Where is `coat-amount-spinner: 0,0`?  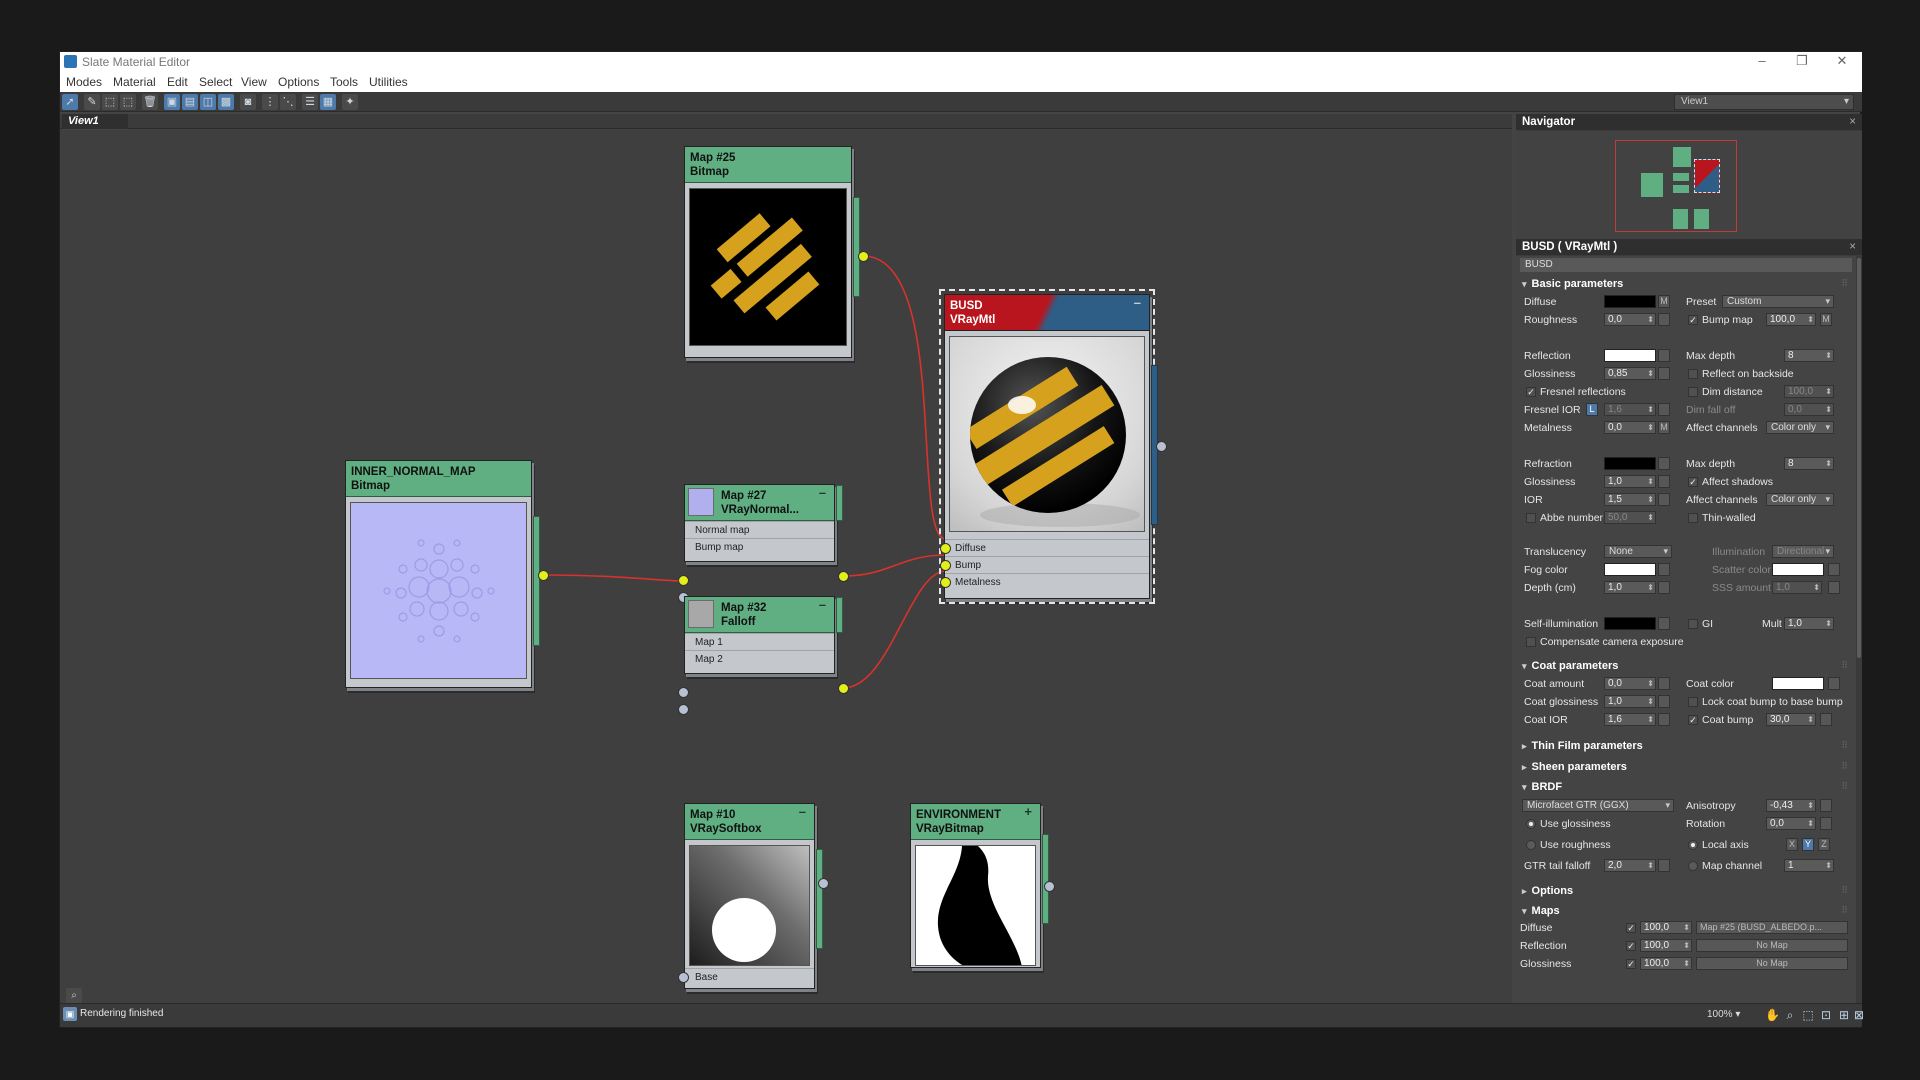
coat-amount-spinner: 0,0 is located at coordinates (1630, 683).